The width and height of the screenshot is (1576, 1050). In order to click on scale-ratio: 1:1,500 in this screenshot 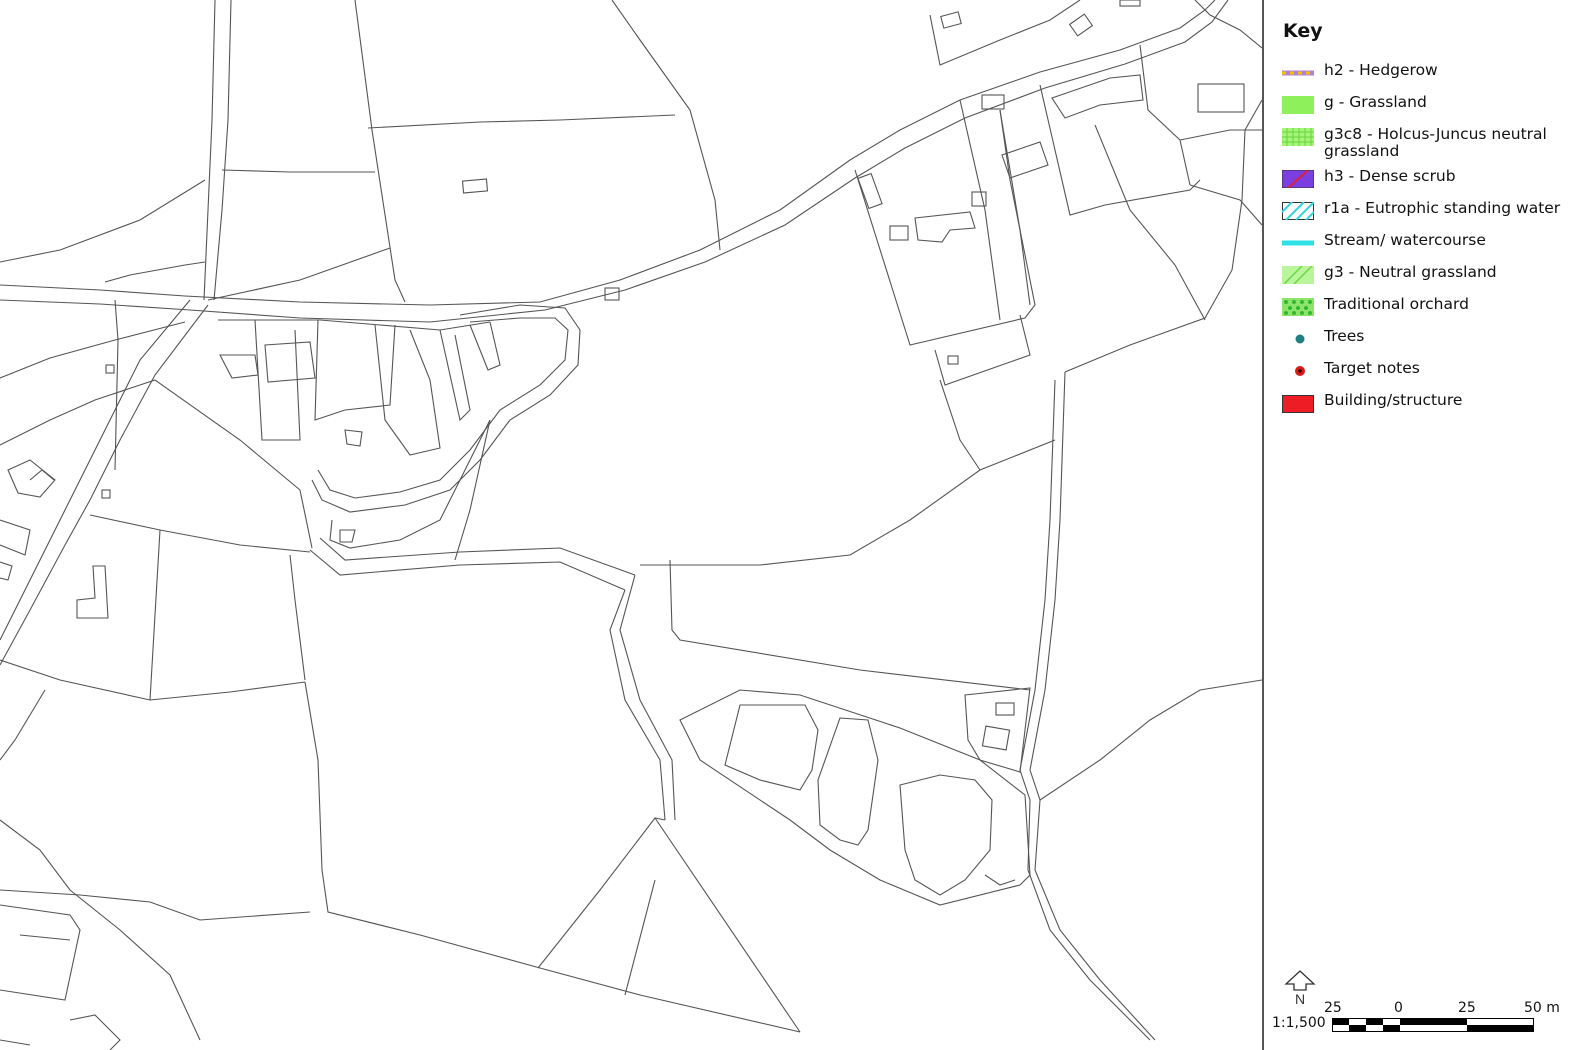, I will do `click(1299, 1023)`.